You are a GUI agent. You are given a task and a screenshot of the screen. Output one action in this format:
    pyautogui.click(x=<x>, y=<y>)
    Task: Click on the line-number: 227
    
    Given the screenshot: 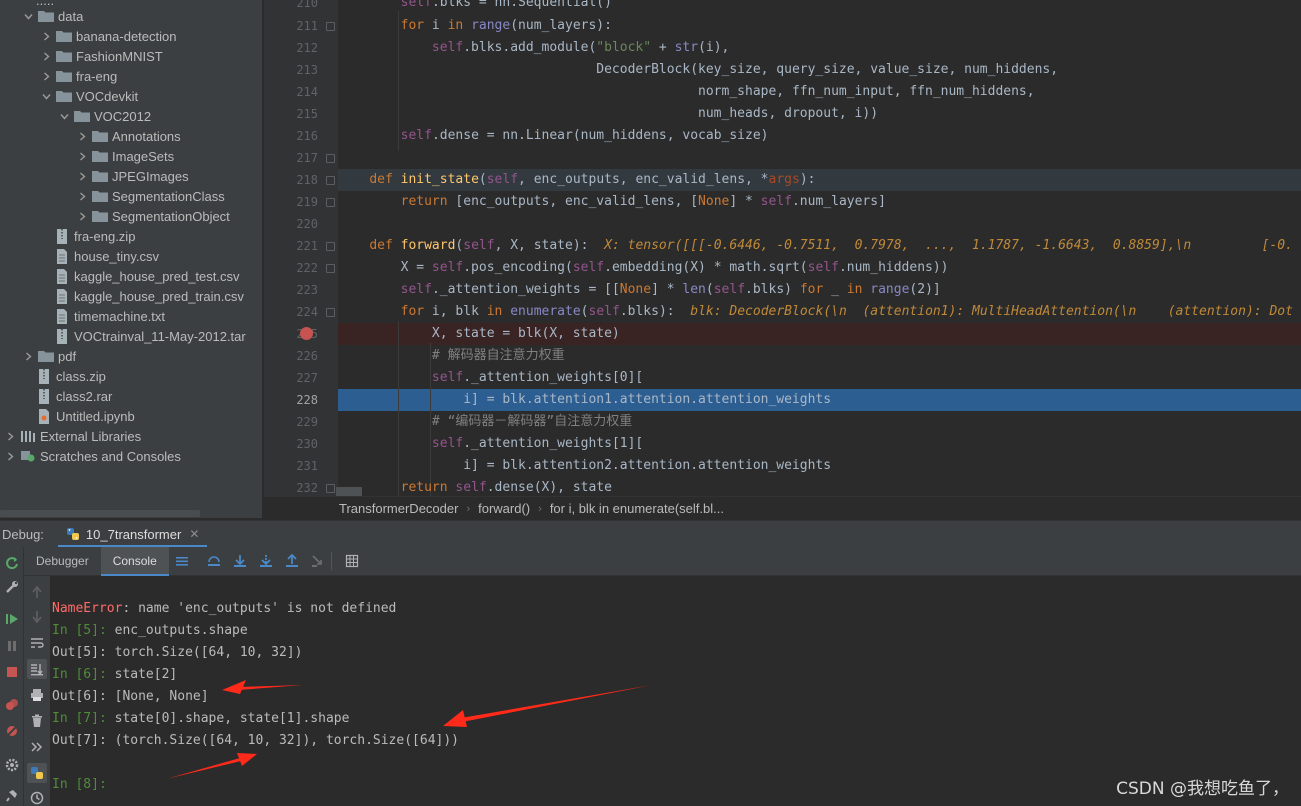 What is the action you would take?
    pyautogui.click(x=291, y=378)
    